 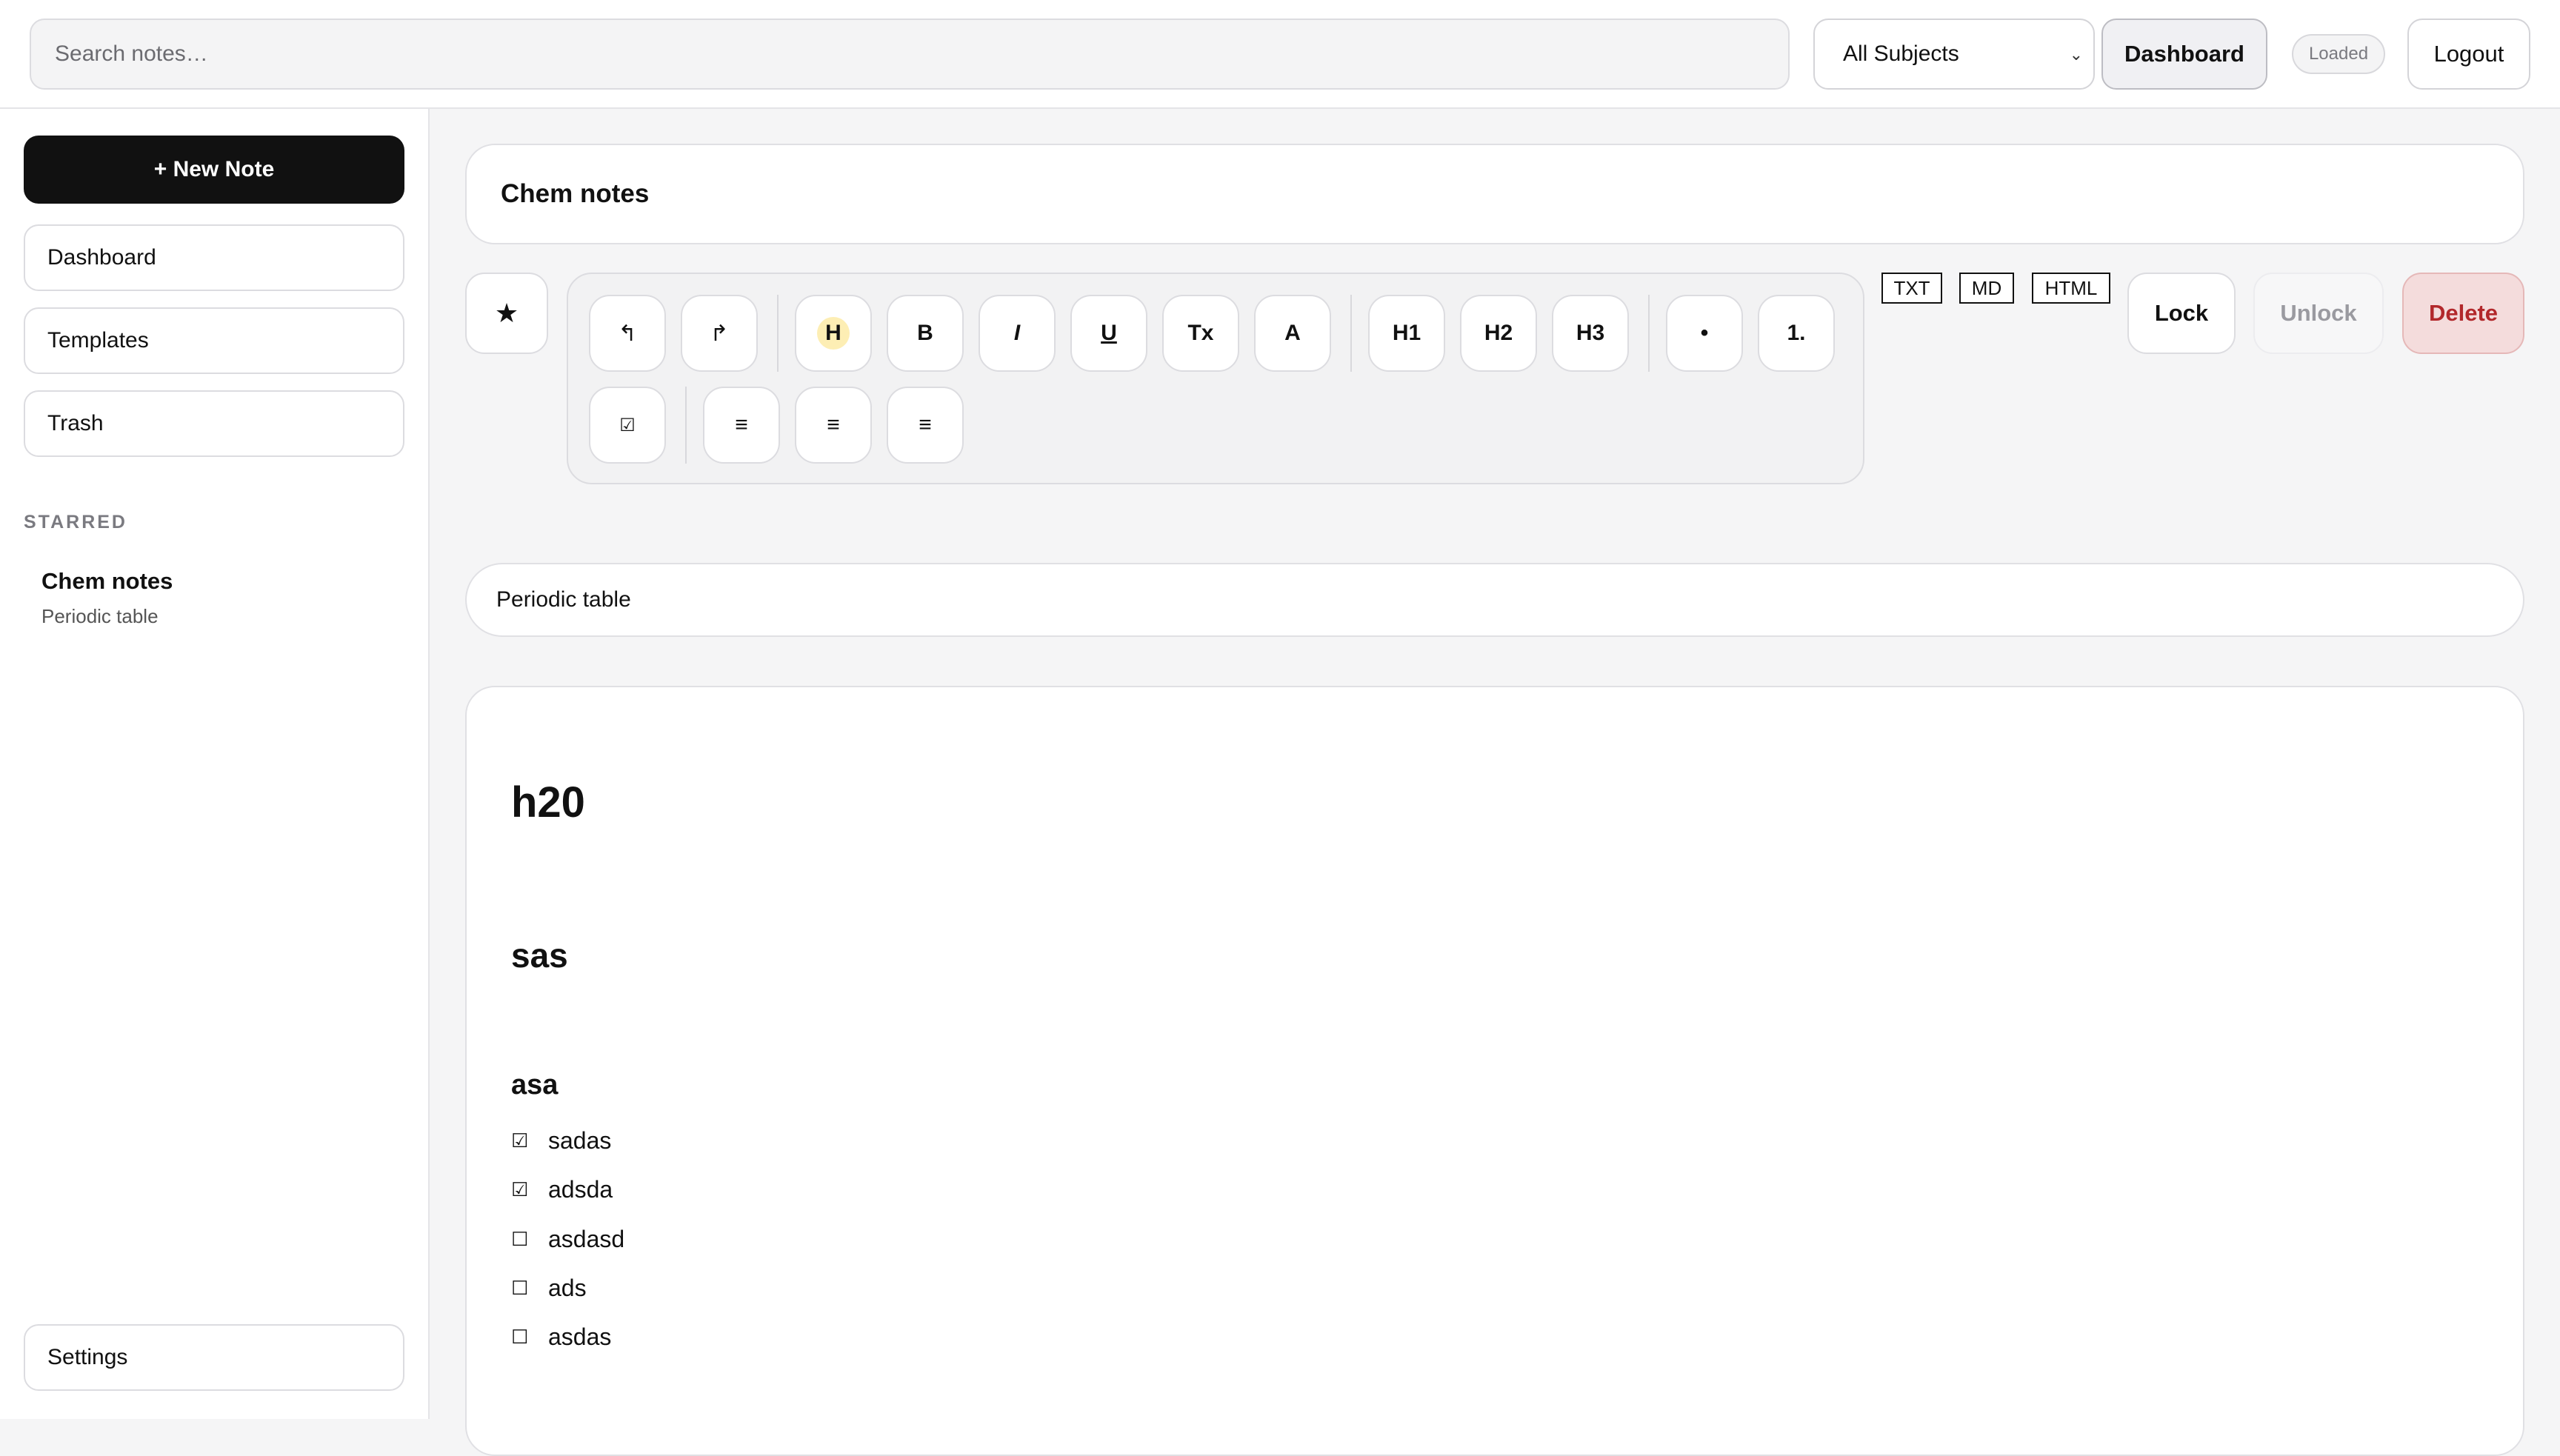 I want to click on checkbox-icon: ☑, so click(x=627, y=425).